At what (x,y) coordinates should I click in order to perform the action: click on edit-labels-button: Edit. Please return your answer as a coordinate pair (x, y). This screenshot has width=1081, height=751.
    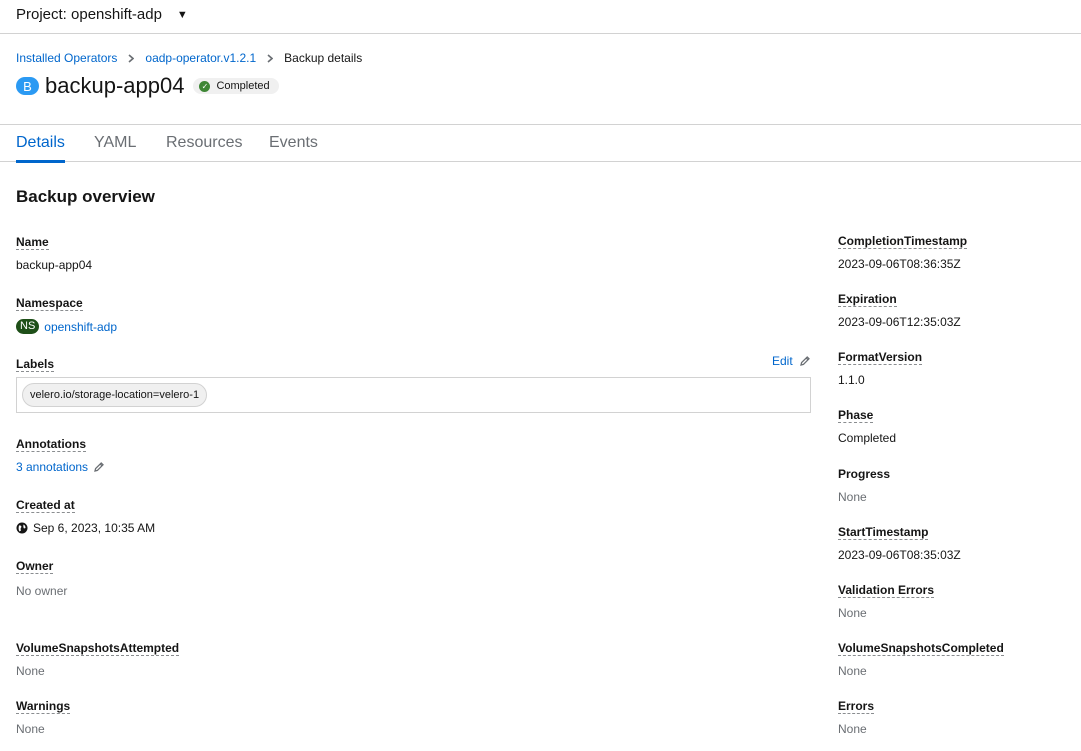
    Looking at the image, I should click on (791, 361).